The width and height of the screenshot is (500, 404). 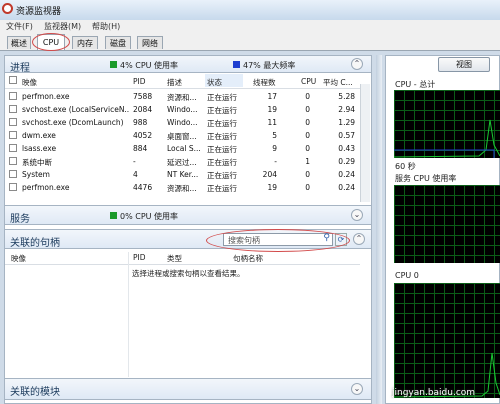 What do you see at coordinates (365, 143) in the screenshot?
I see `processes-scrollbar` at bounding box center [365, 143].